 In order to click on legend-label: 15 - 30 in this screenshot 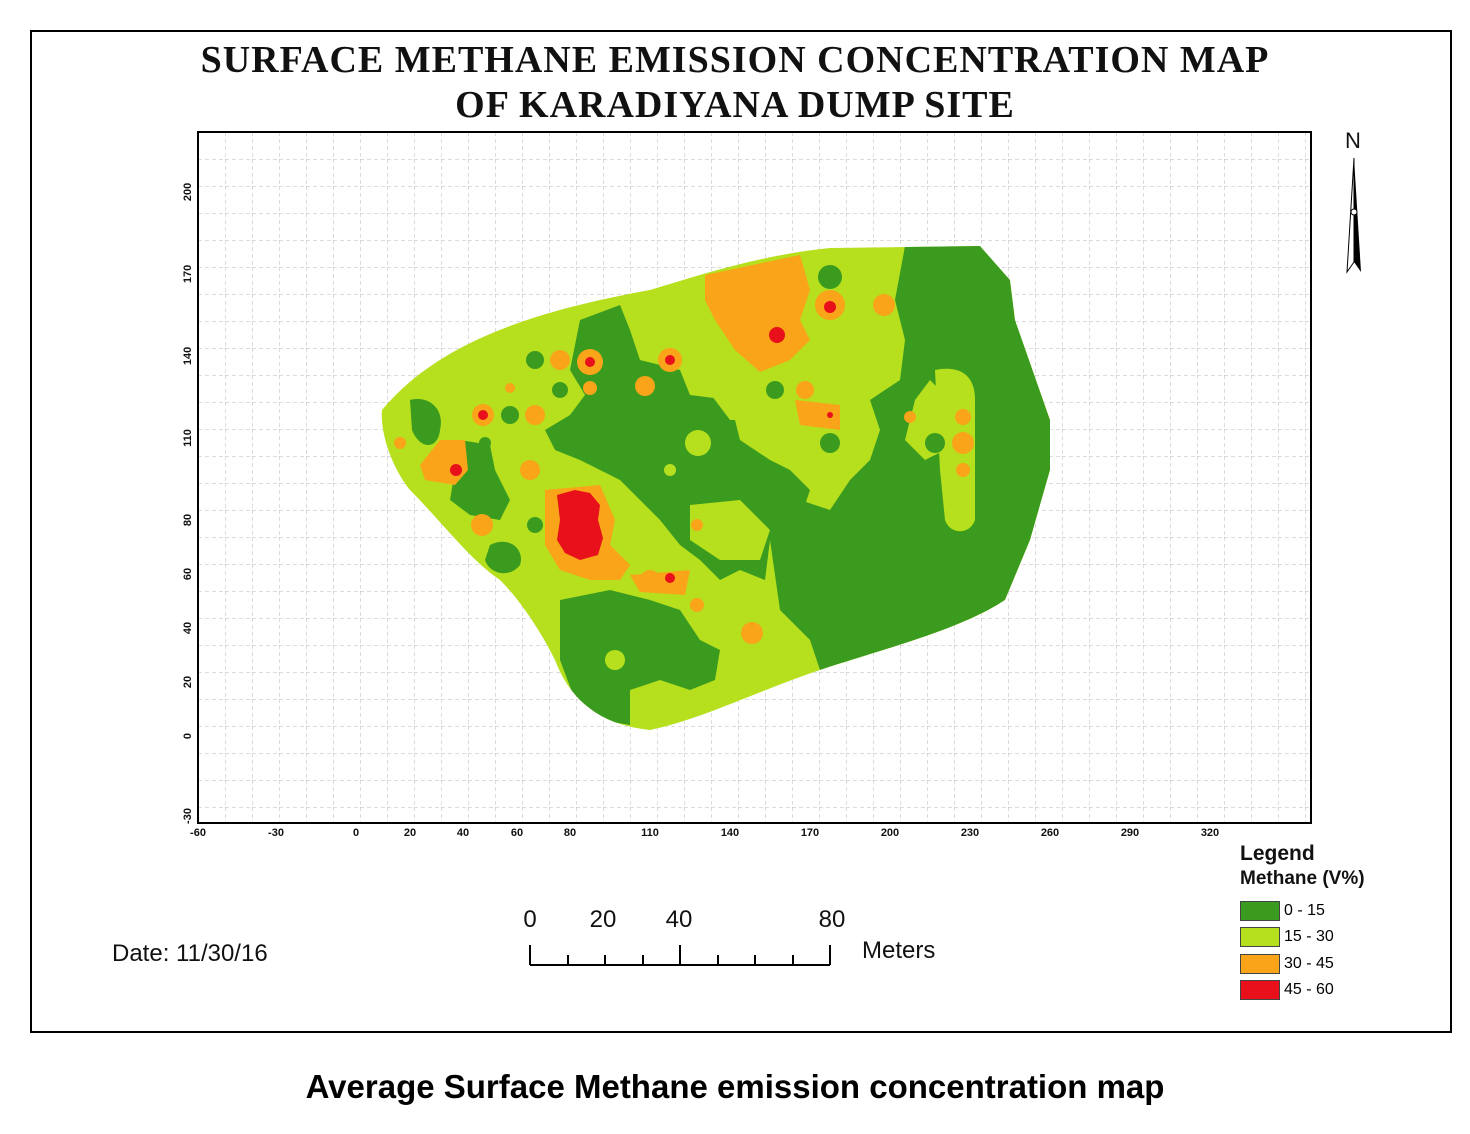, I will do `click(1309, 936)`.